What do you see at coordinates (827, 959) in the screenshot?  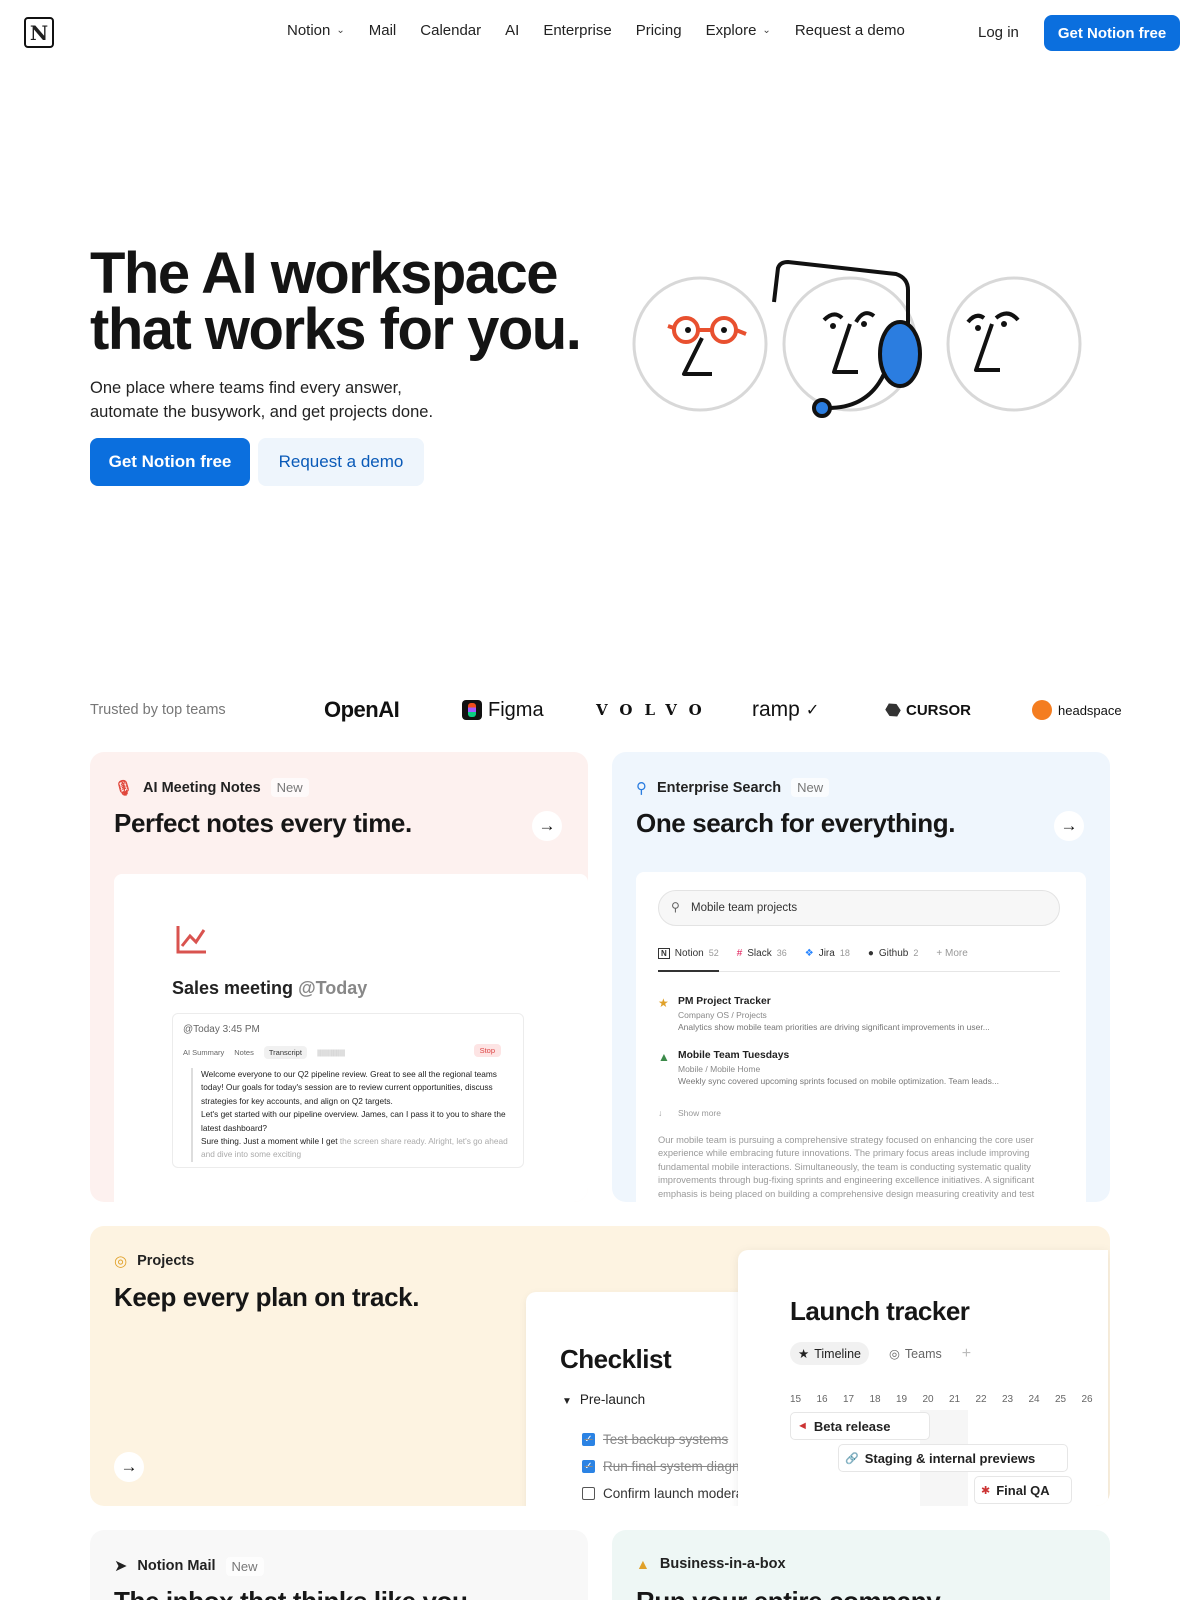 I see `tab-jira: ❖ Jira 18` at bounding box center [827, 959].